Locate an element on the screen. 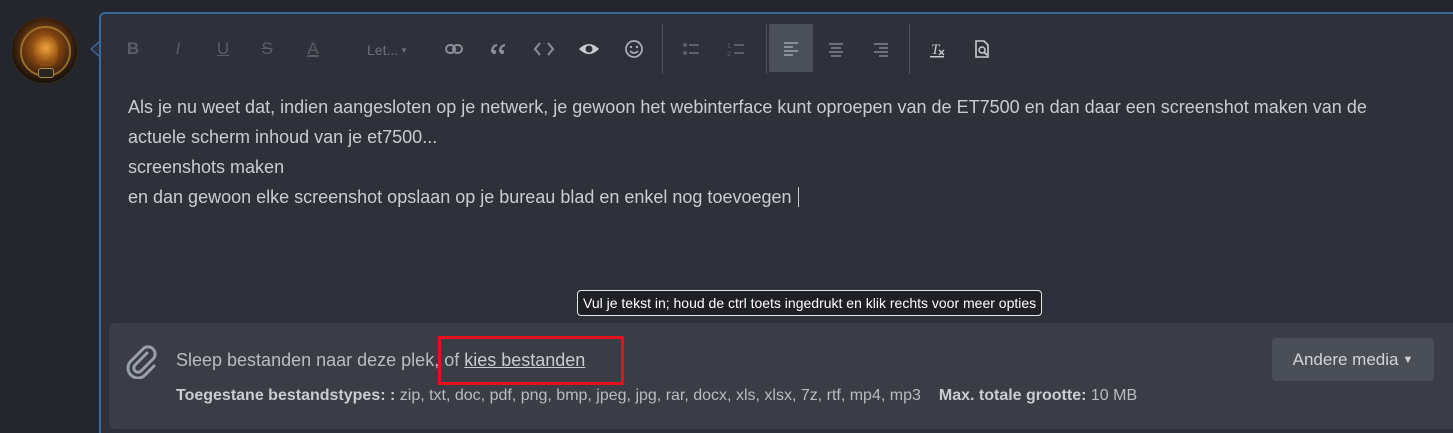 The height and width of the screenshot is (433, 1453). avatar-emblem is located at coordinates (46, 51).